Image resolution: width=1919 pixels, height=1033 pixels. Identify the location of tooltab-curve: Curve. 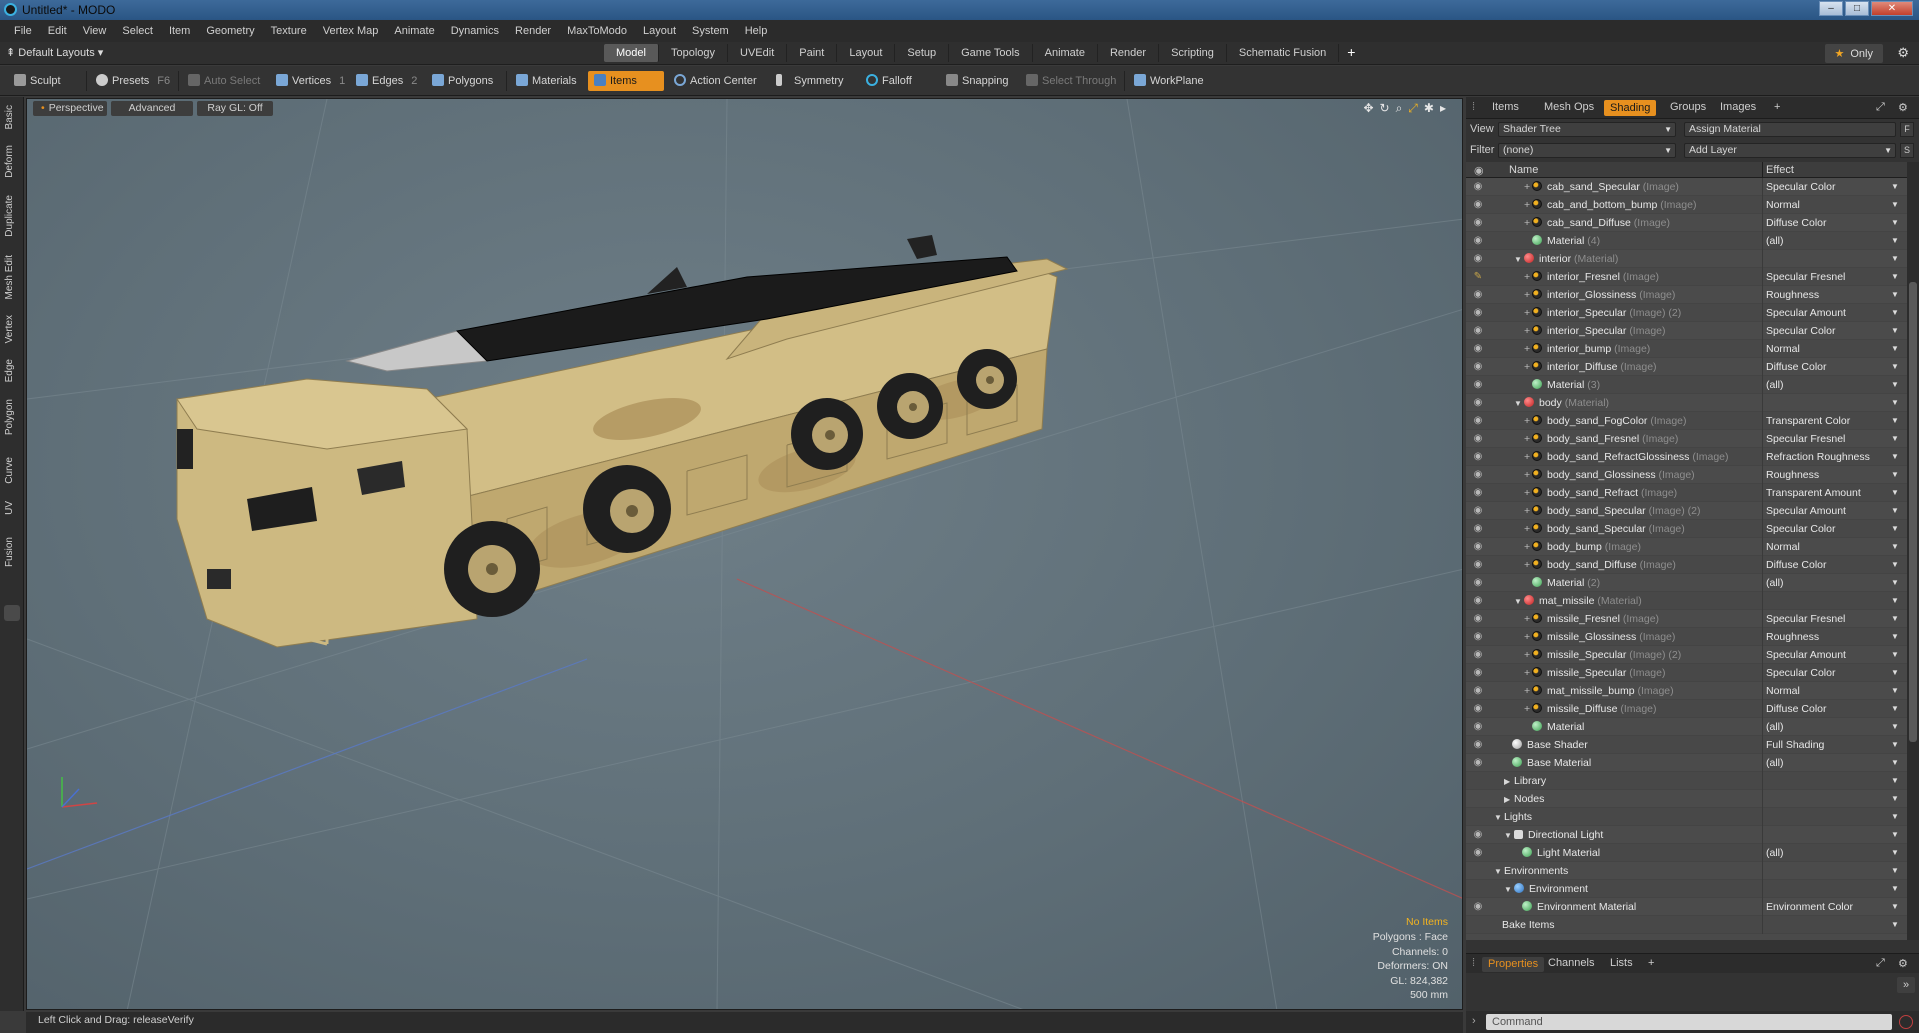
(9, 470).